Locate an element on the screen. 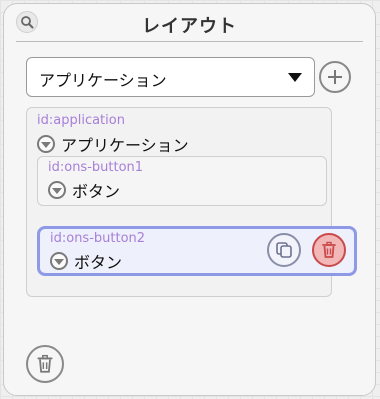 The height and width of the screenshot is (399, 380). plus-icon is located at coordinates (335, 77).